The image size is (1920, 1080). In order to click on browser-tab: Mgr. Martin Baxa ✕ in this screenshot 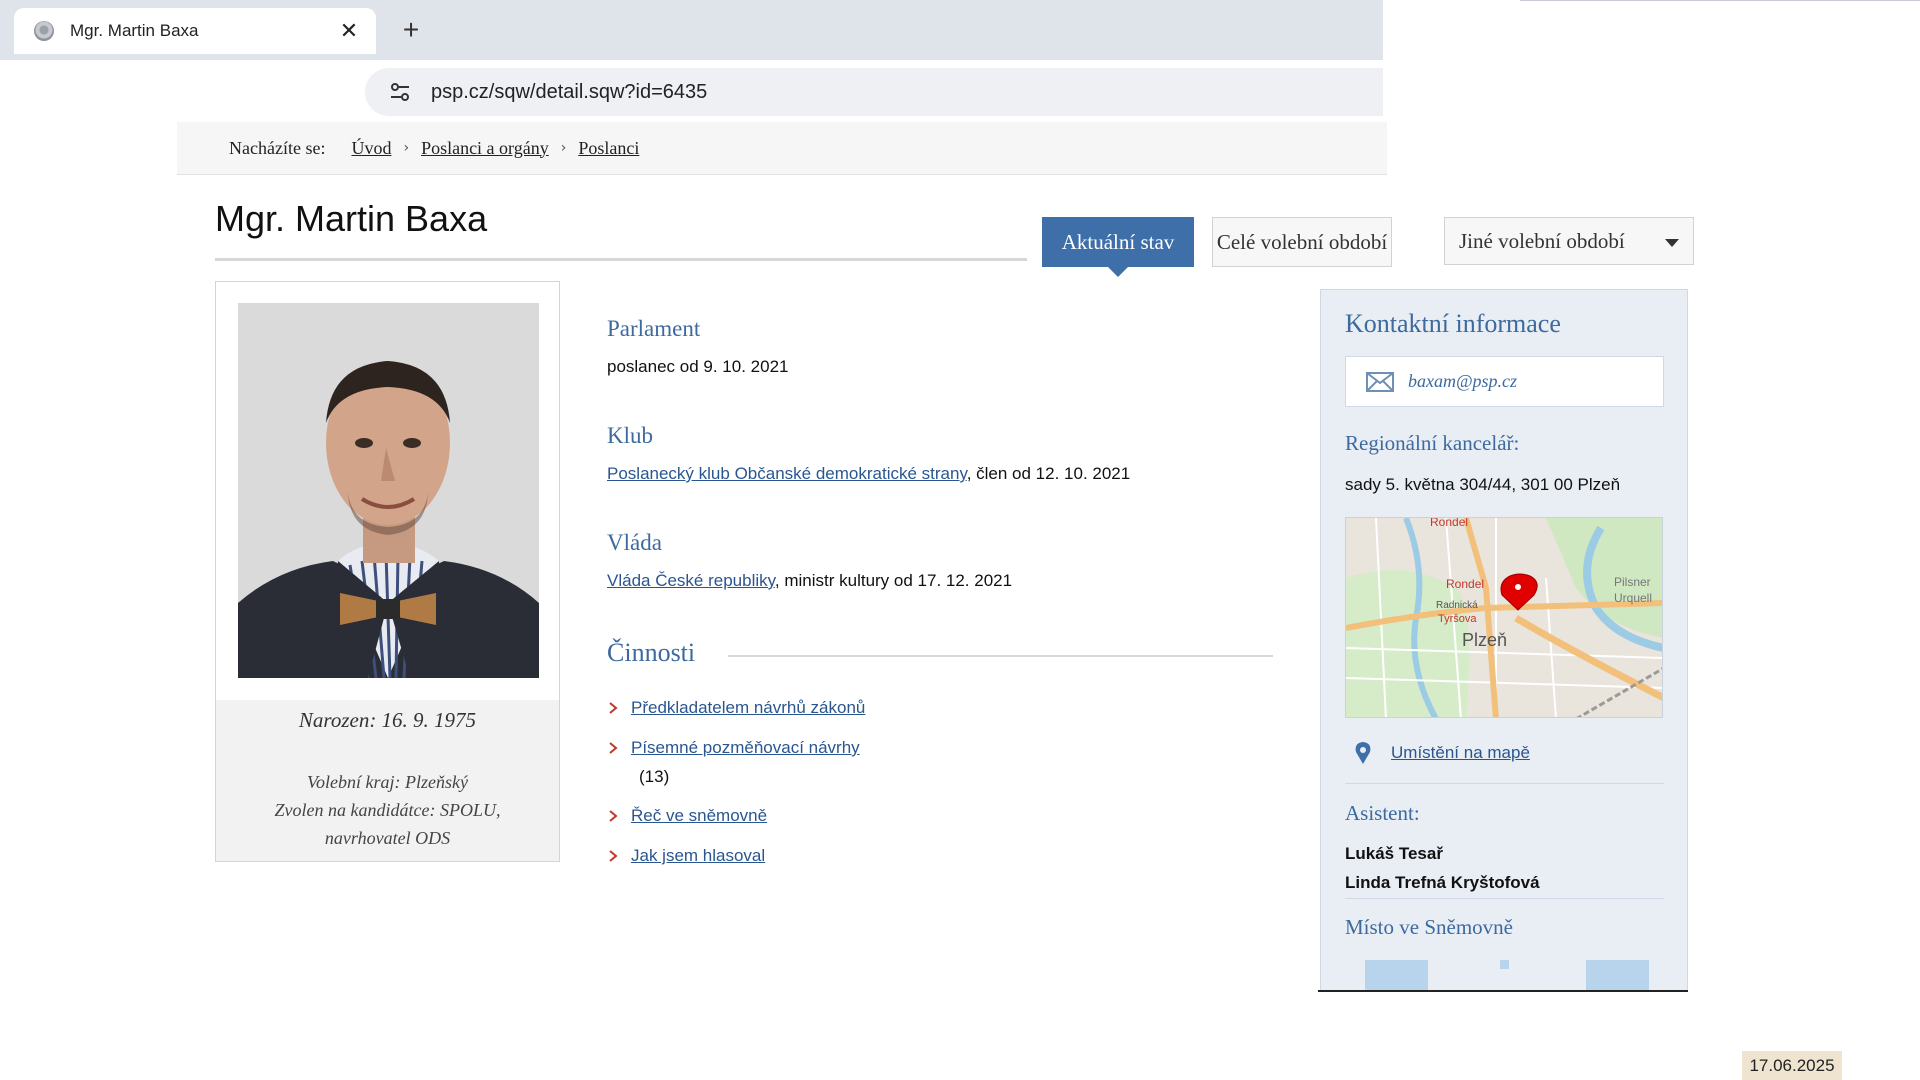, I will do `click(195, 31)`.